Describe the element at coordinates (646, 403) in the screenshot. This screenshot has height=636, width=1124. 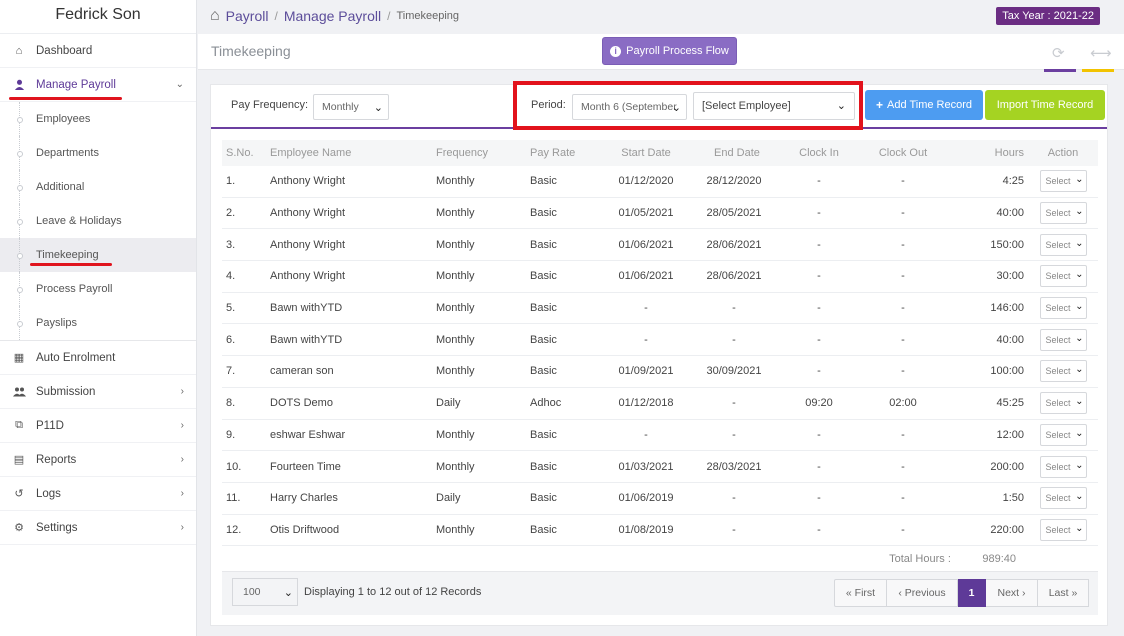
I see `cell-start-date: 01/12/2018` at that location.